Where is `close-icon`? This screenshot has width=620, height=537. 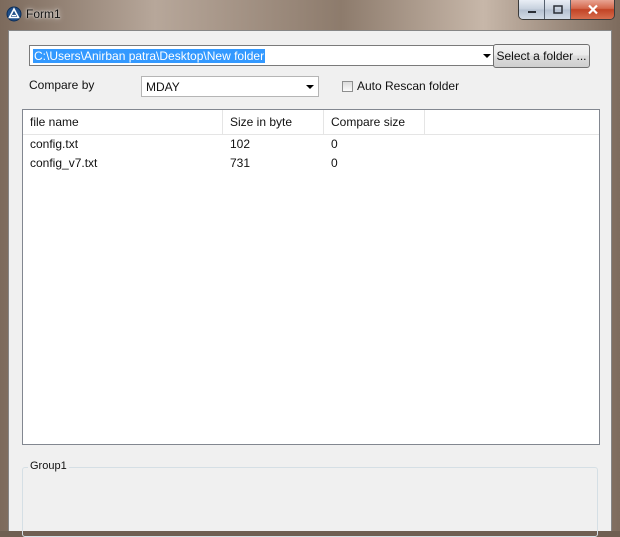
close-icon is located at coordinates (592, 9).